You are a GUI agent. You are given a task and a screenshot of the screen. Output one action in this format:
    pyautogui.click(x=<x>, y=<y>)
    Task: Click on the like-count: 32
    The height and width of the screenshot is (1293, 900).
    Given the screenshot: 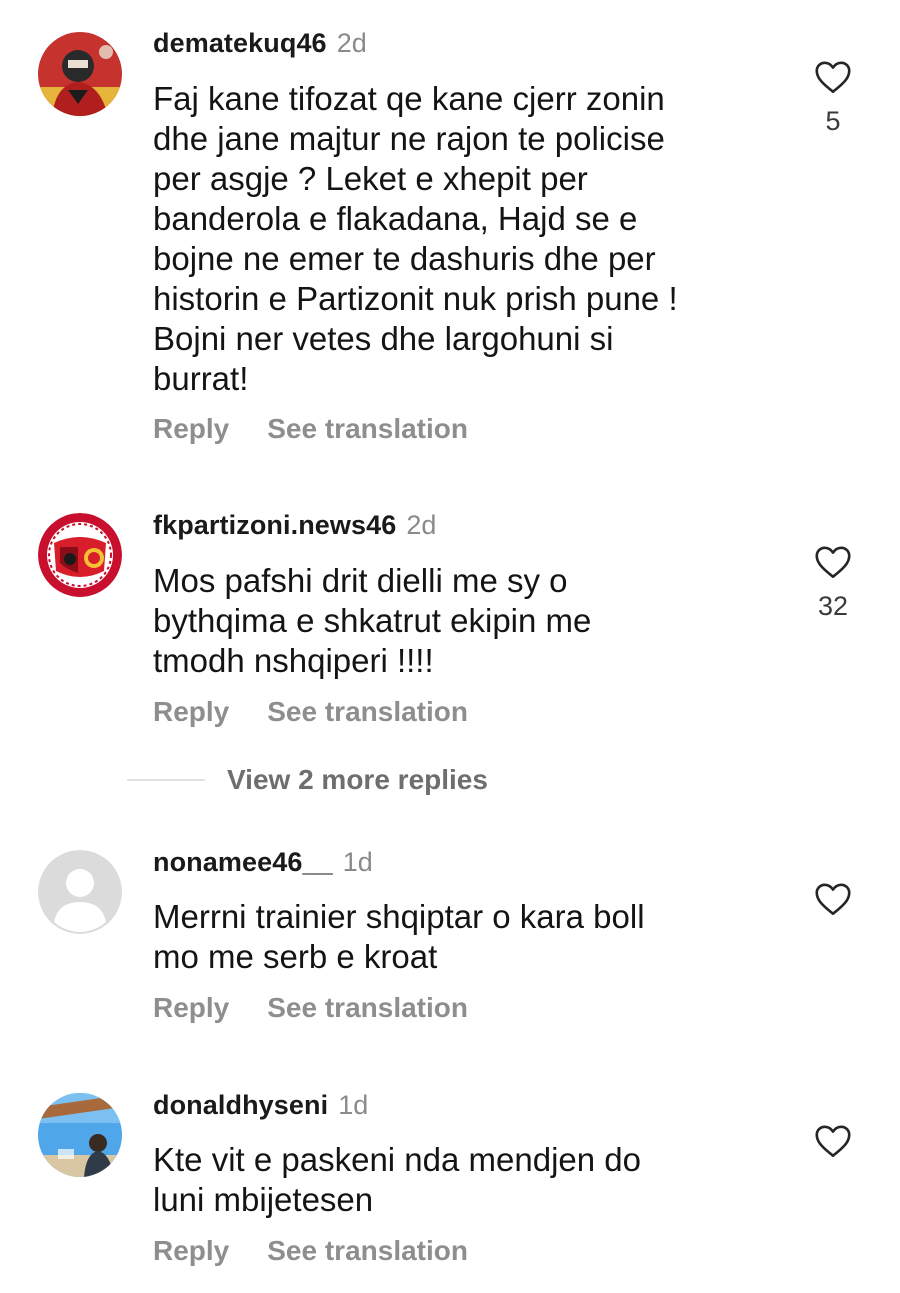 What is the action you would take?
    pyautogui.click(x=833, y=606)
    